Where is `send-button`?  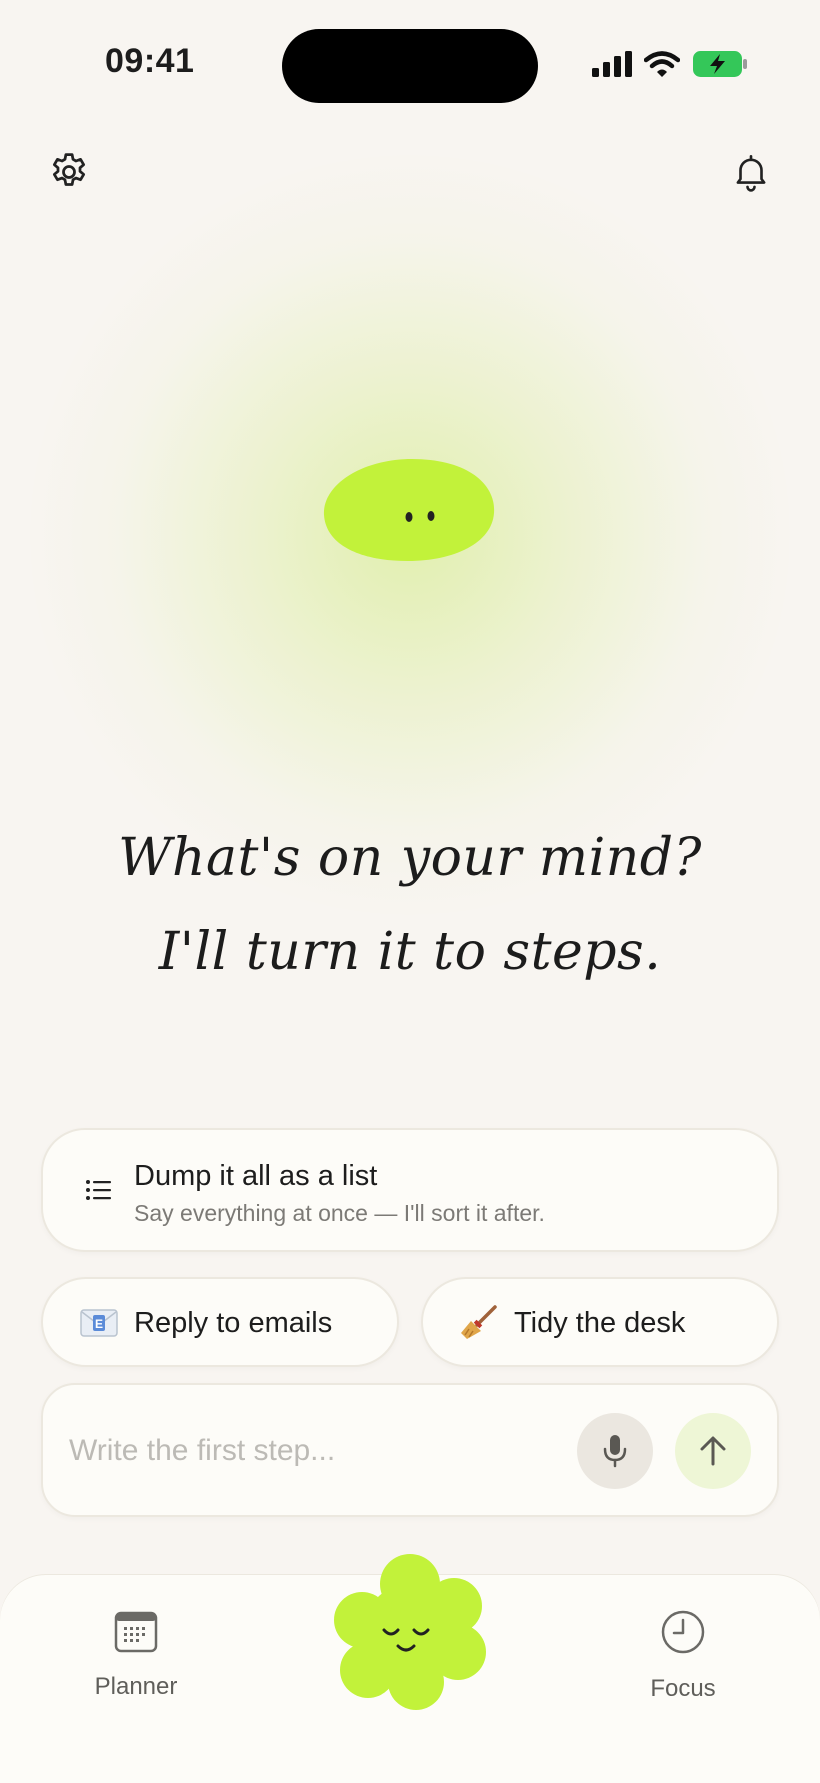
send-button is located at coordinates (713, 1451).